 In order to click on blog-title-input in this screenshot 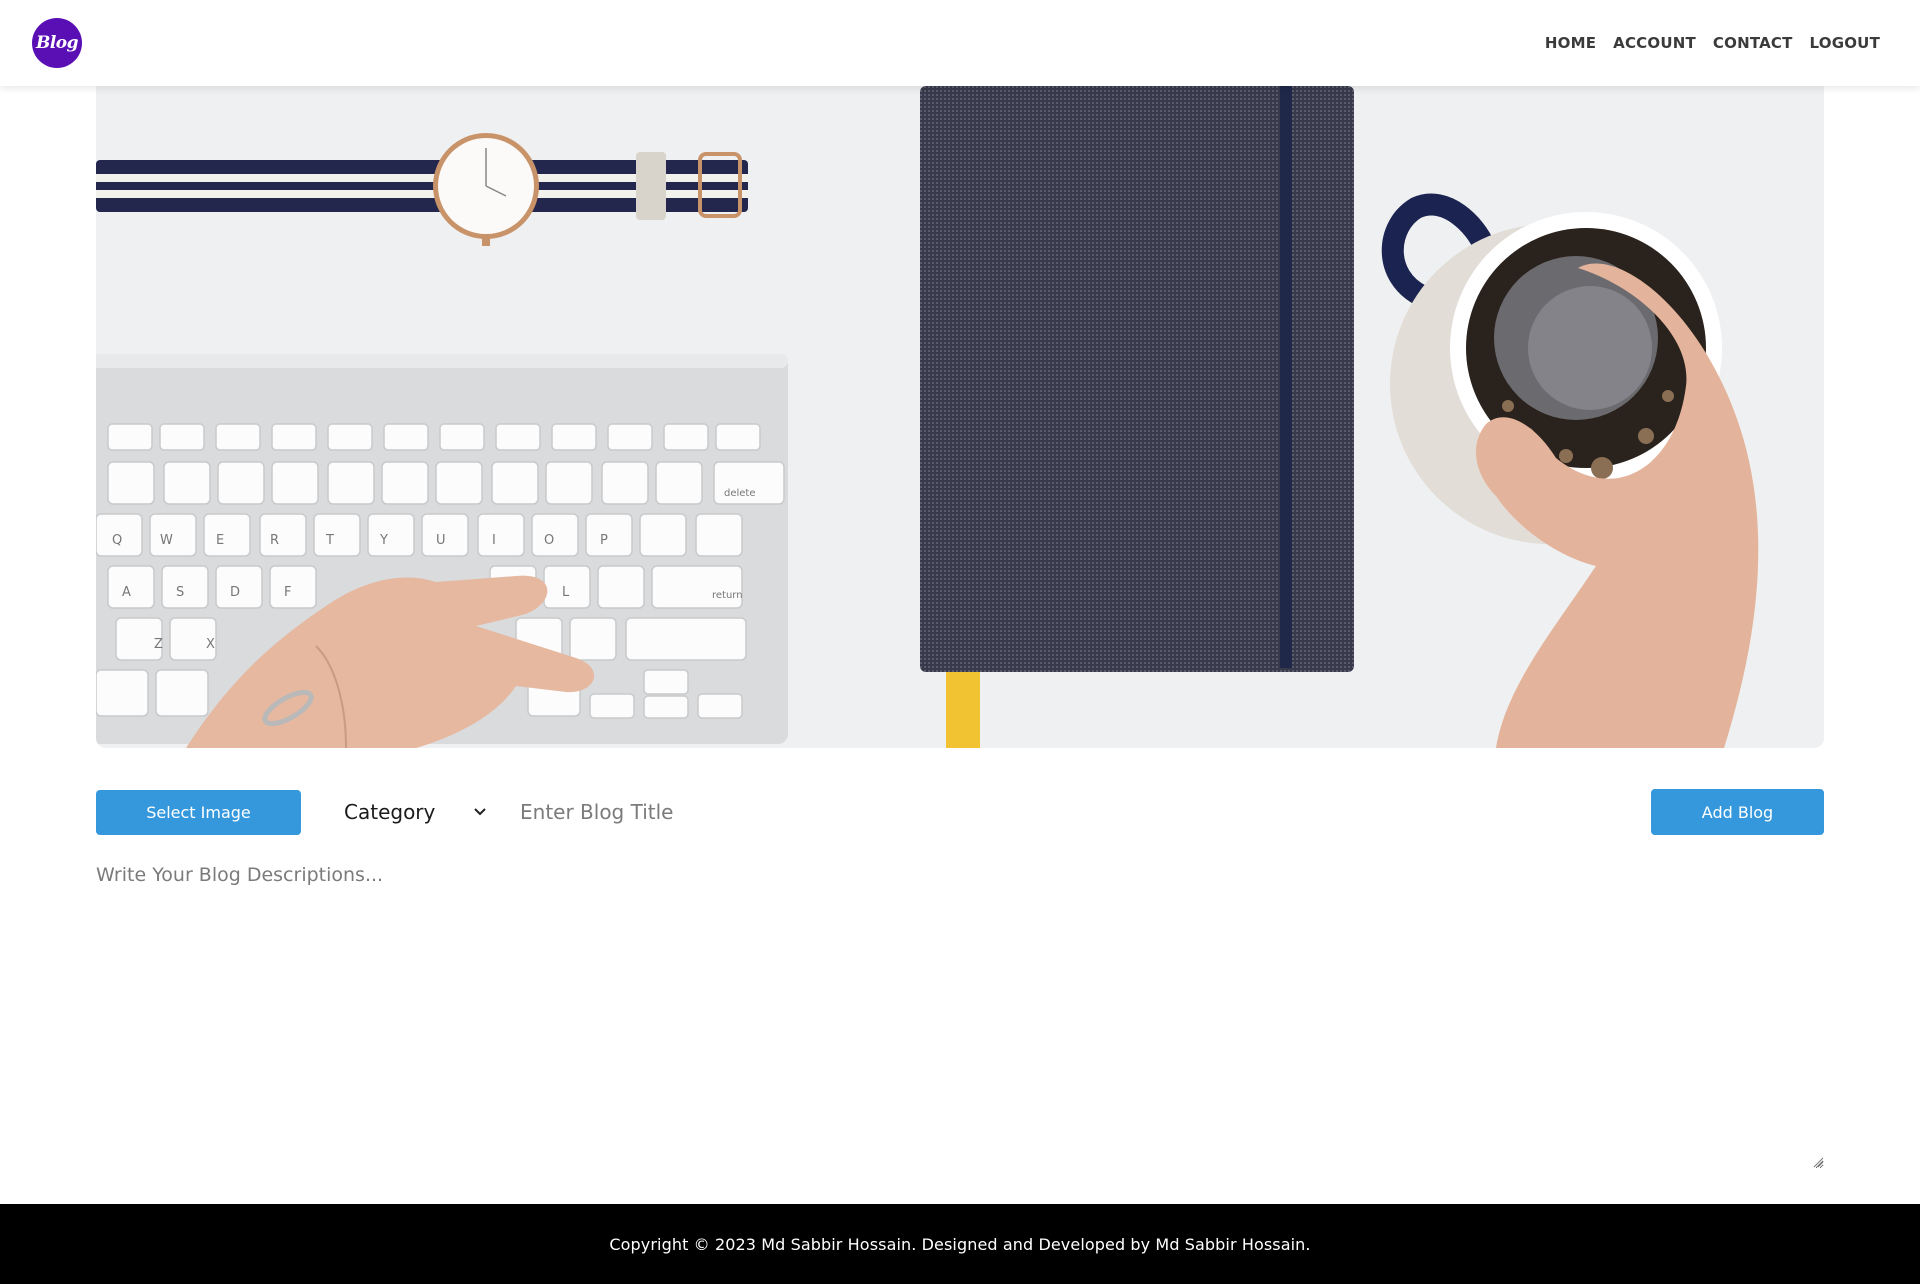, I will do `click(862, 812)`.